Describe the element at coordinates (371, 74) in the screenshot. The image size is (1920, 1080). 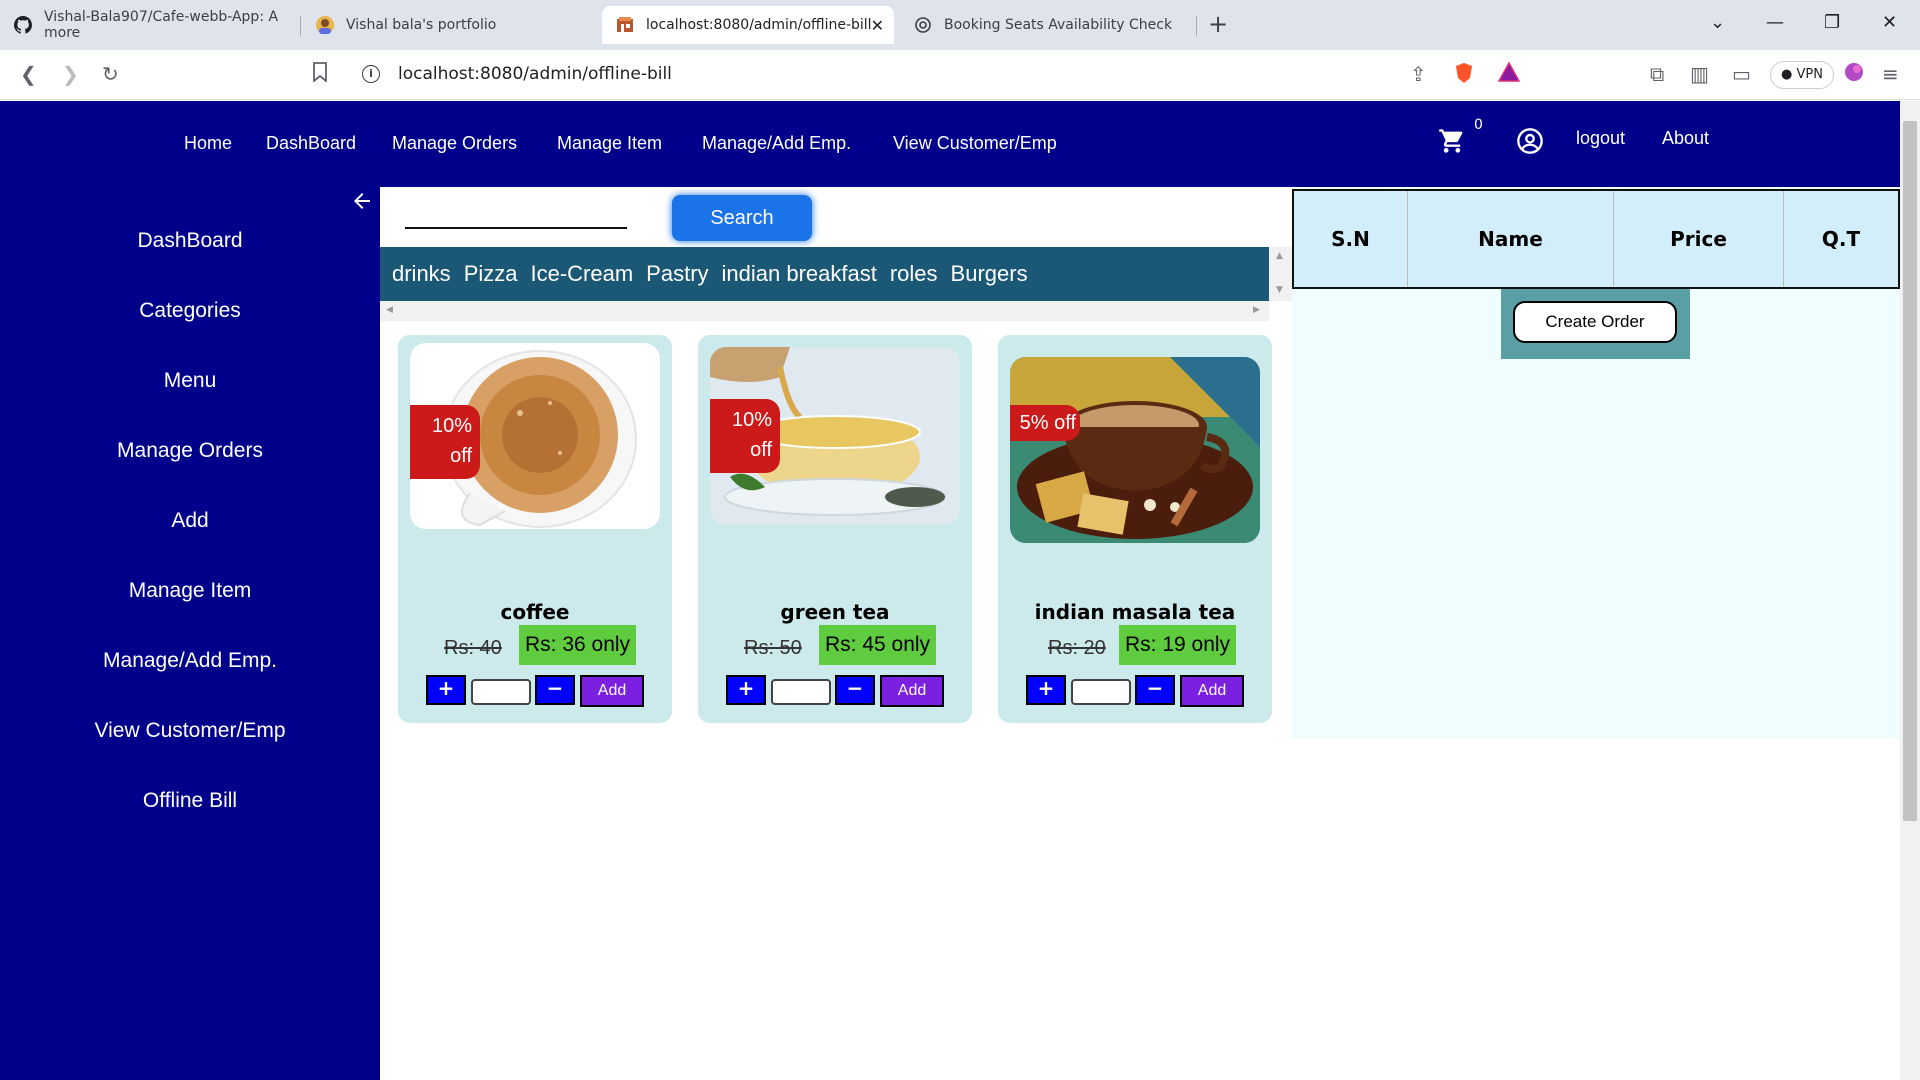
I see `site-info-icon: i` at that location.